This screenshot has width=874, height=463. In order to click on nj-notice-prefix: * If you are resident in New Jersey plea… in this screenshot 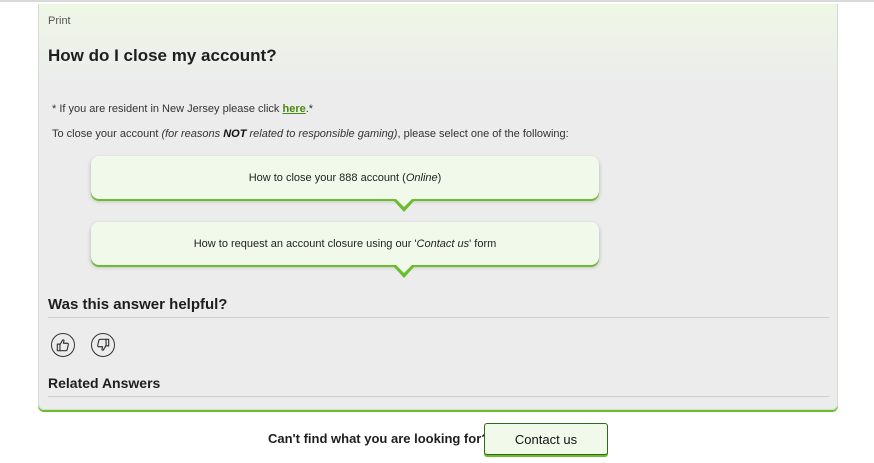, I will do `click(167, 109)`.